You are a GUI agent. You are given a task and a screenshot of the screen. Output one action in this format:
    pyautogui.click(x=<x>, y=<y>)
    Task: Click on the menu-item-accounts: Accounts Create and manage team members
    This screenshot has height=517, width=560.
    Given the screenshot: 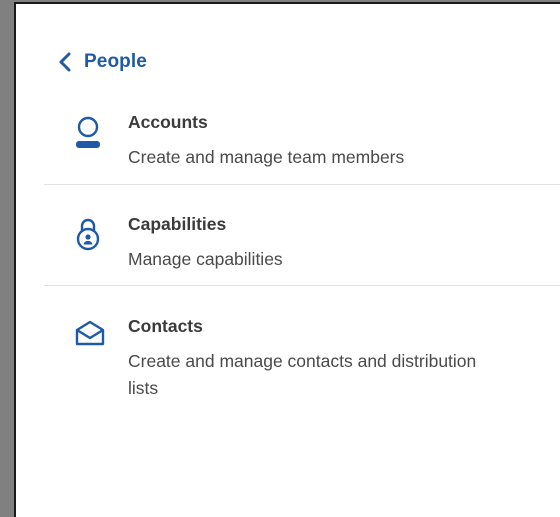 What is the action you would take?
    pyautogui.click(x=296, y=147)
    